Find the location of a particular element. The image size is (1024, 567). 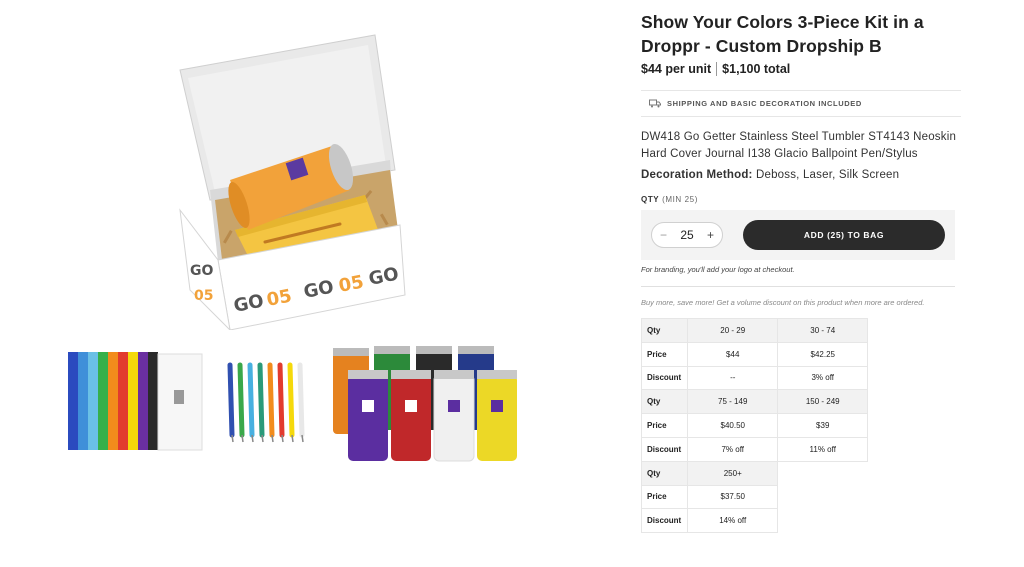

pricing-cell-c2: 150 - 249 is located at coordinates (823, 402).